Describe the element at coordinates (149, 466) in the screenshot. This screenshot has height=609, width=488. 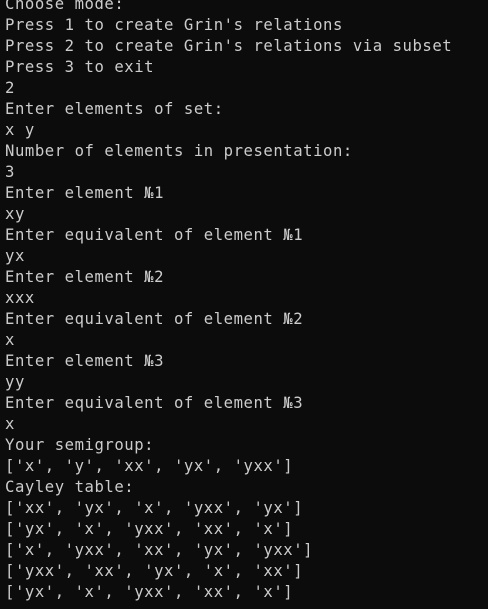
I see `console-line: ['x', 'y', 'xx', 'yx', 'yxx']` at that location.